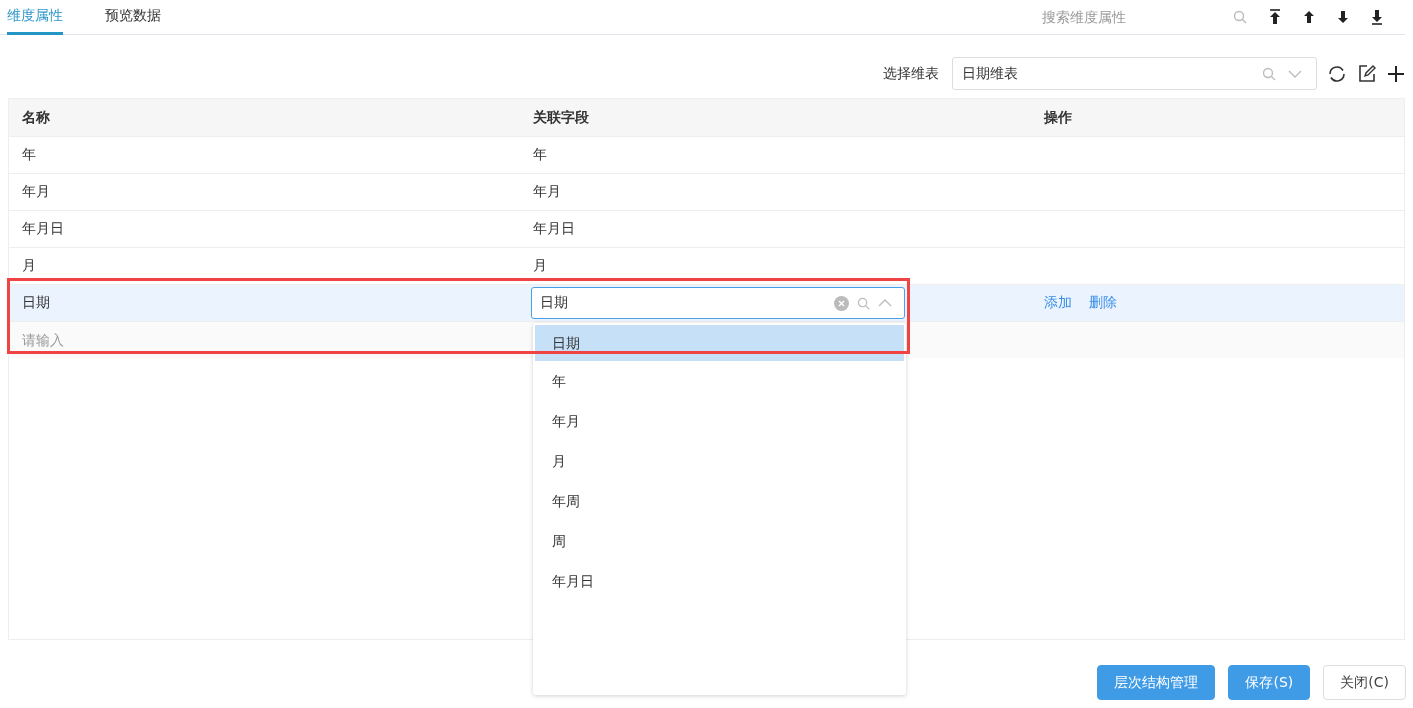  What do you see at coordinates (561, 117) in the screenshot?
I see `column-header: 关联字段` at bounding box center [561, 117].